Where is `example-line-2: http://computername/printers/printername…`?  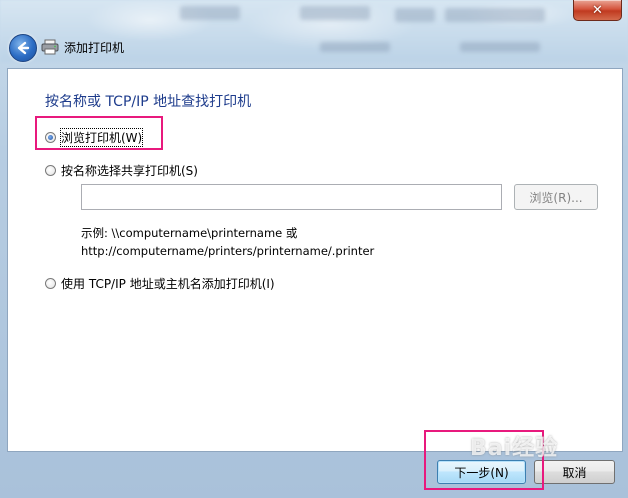 example-line-2: http://computername/printers/printername… is located at coordinates (228, 251).